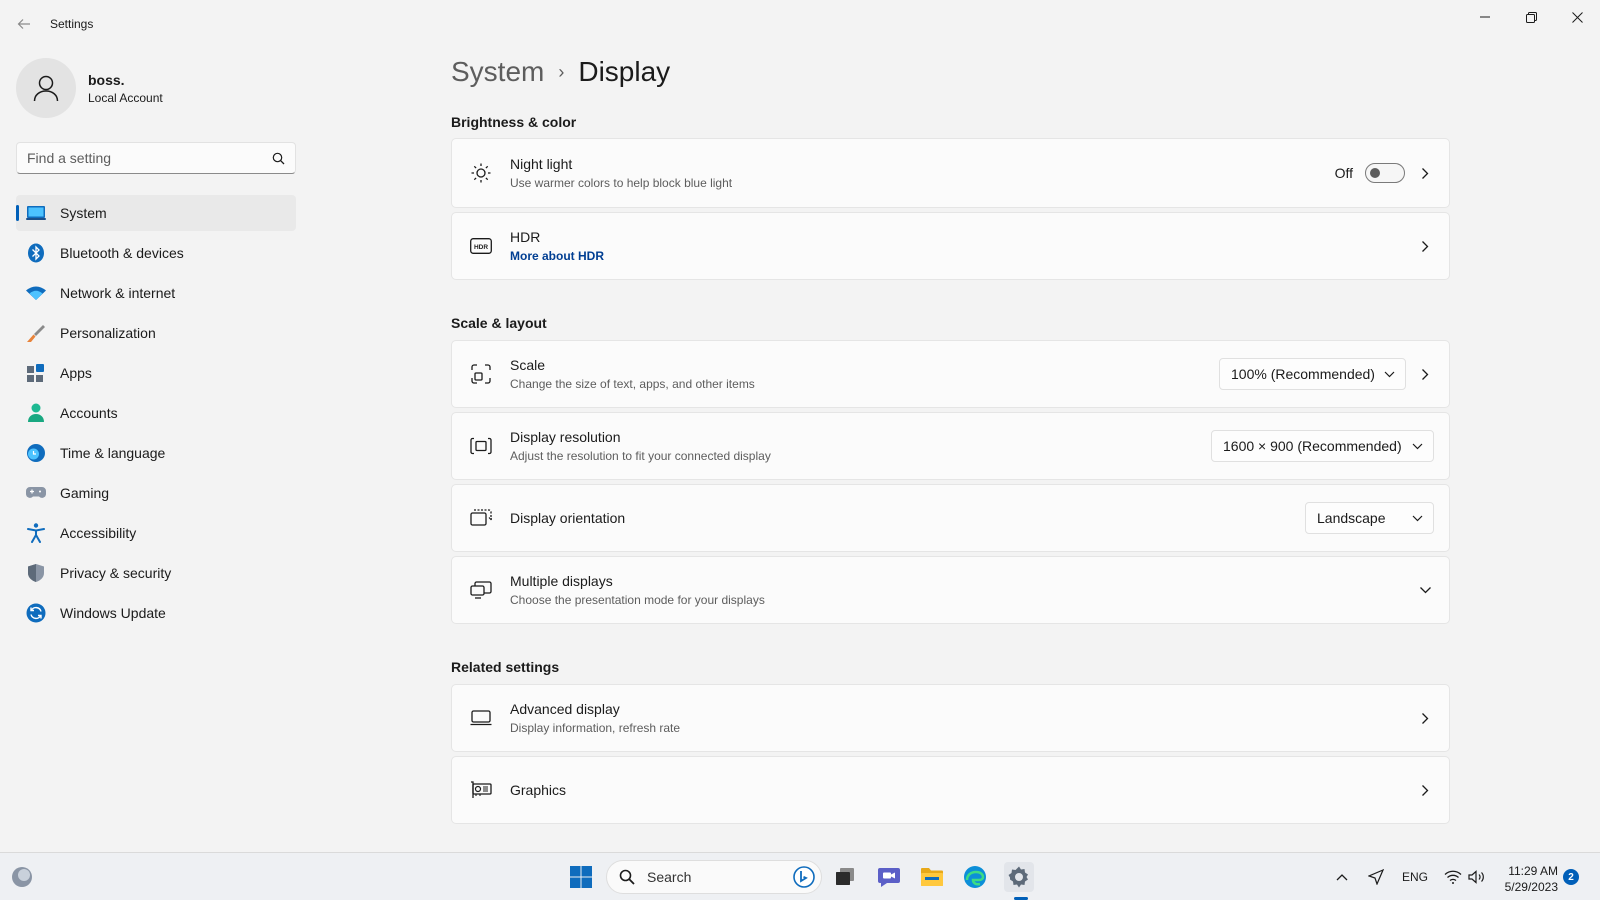  What do you see at coordinates (497, 72) in the screenshot?
I see `breadcrumb-parent: System` at bounding box center [497, 72].